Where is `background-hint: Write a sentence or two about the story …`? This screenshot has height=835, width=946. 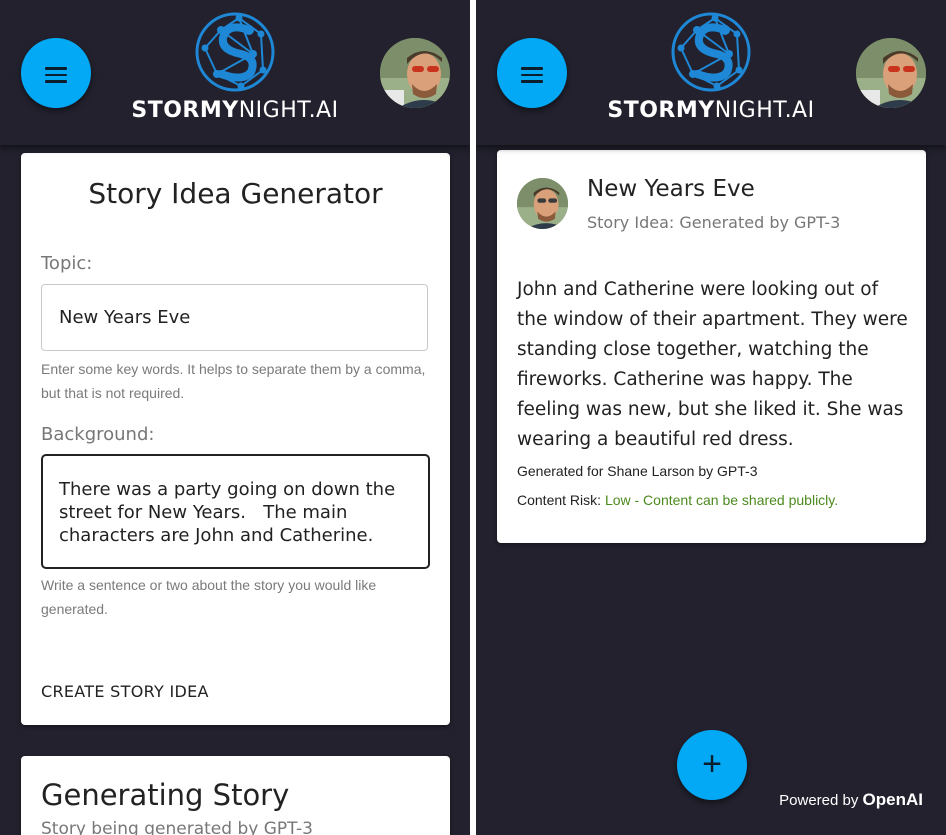
background-hint: Write a sentence or two about the story … is located at coordinates (209, 597).